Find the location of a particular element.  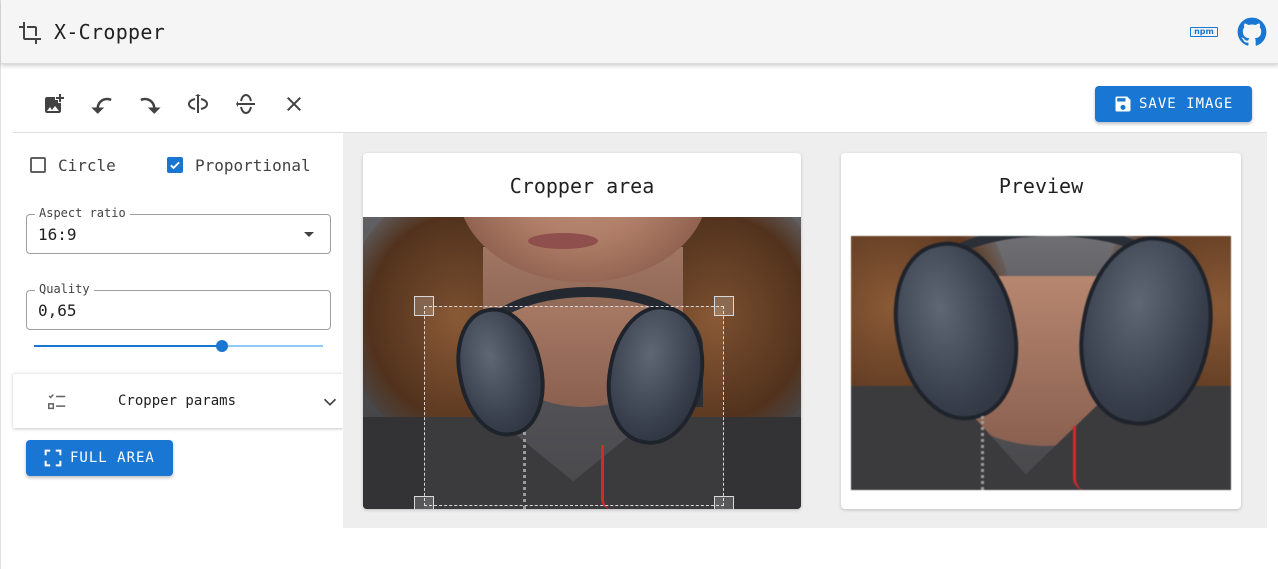

crop-handle-bottom-right is located at coordinates (724, 502).